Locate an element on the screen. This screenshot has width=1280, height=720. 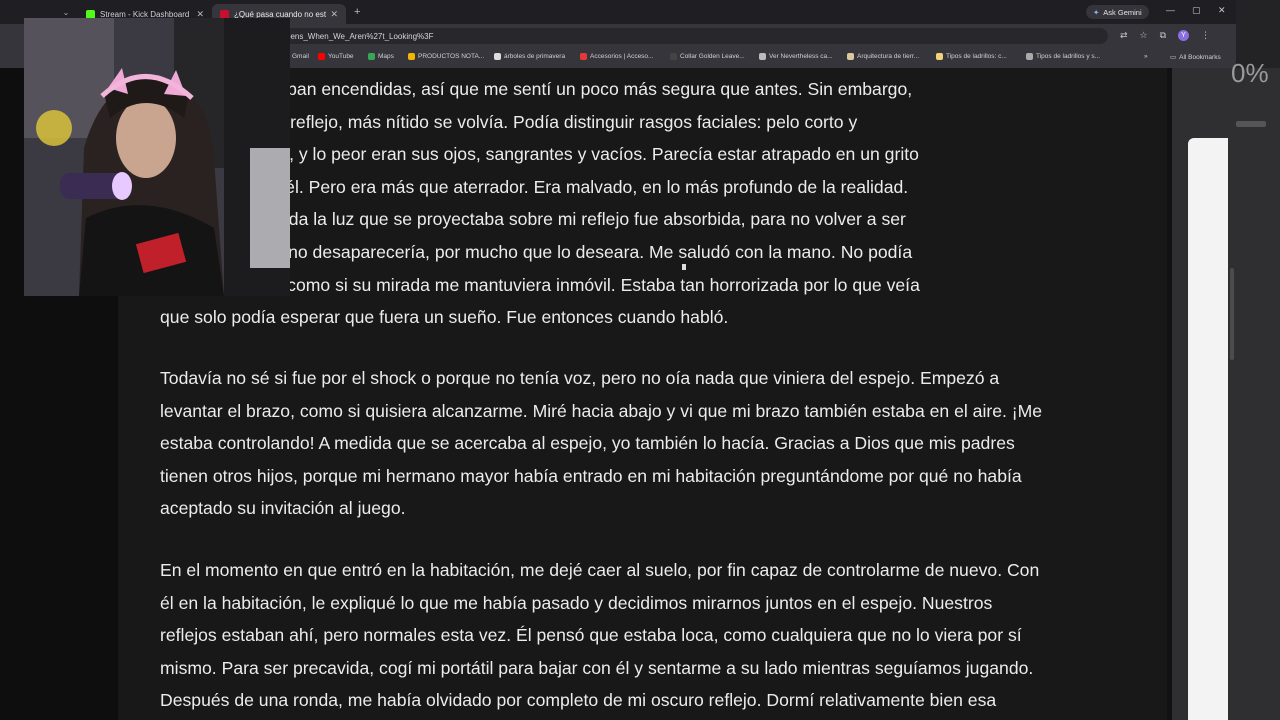
bookmark-label: Gmail is located at coordinates (300, 56).